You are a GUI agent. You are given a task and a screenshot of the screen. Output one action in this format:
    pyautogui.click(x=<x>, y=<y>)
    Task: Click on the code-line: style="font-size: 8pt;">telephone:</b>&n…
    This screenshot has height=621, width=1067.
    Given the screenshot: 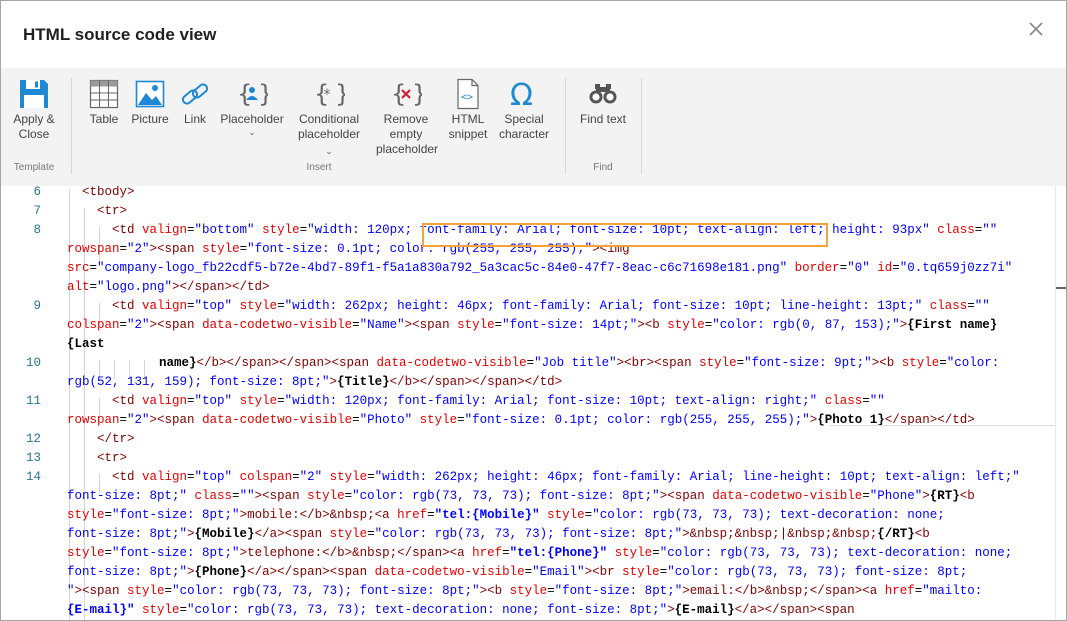 What is the action you would take?
    pyautogui.click(x=540, y=553)
    